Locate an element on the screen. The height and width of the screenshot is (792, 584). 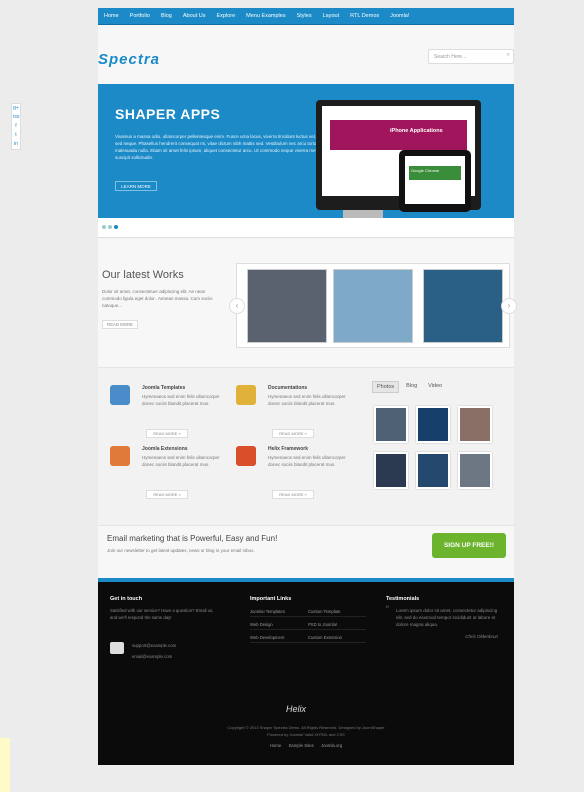
media-tabs: Photos Blog Video is located at coordinates (409, 387).